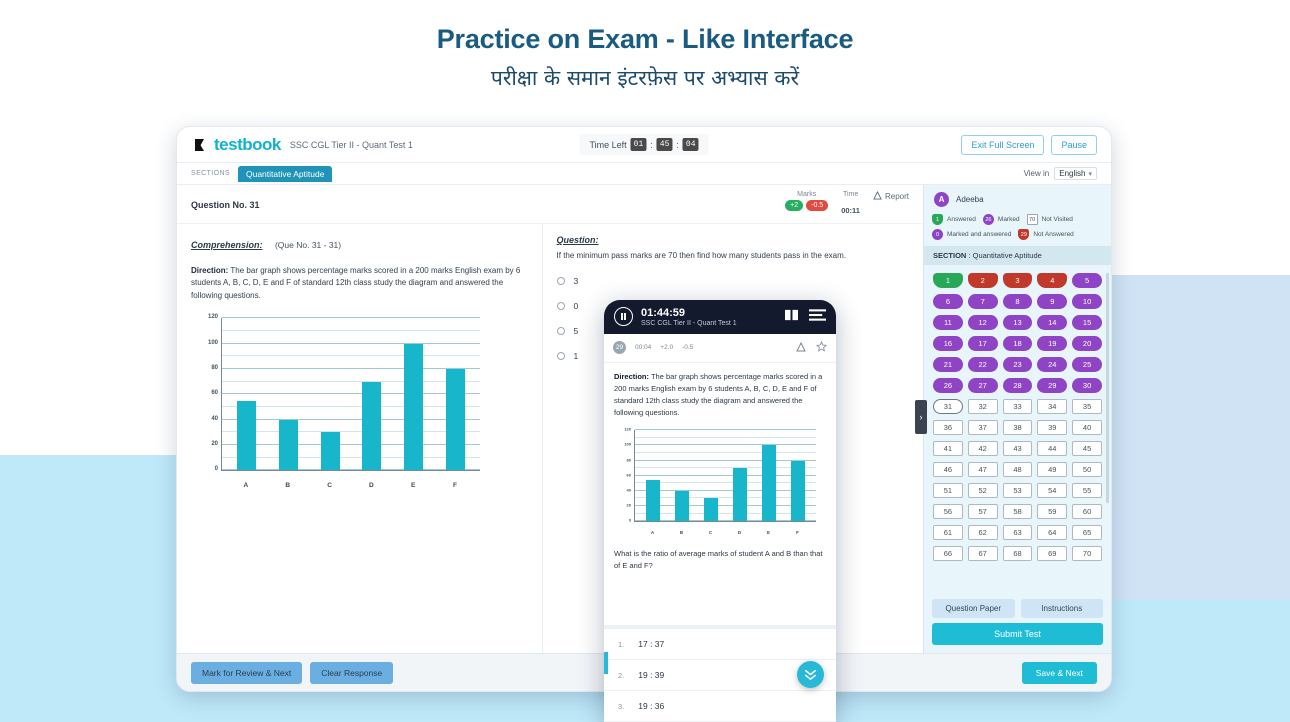 The height and width of the screenshot is (722, 1290). I want to click on palette-question-30: 30, so click(1087, 385).